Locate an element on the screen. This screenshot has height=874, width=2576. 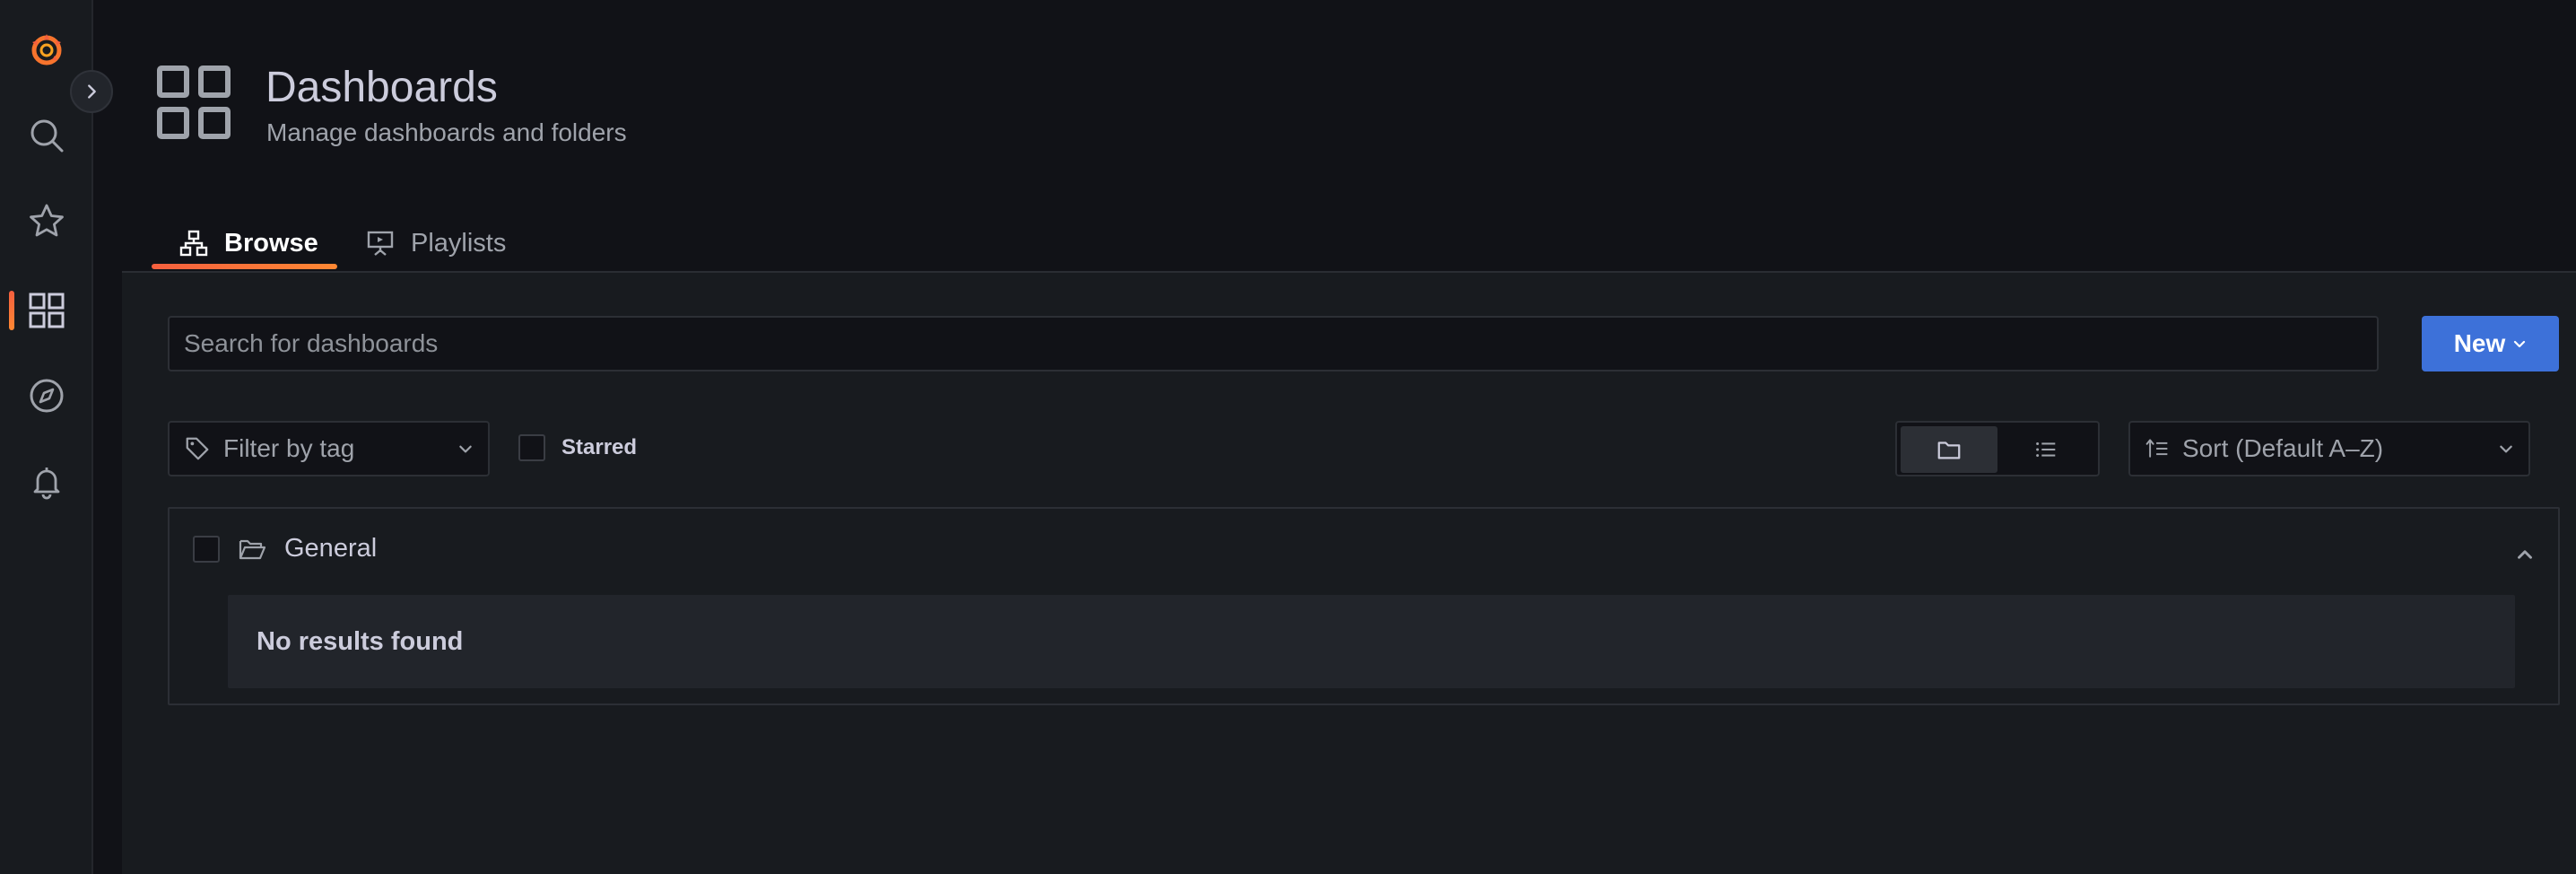
list-view-button is located at coordinates (2045, 450).